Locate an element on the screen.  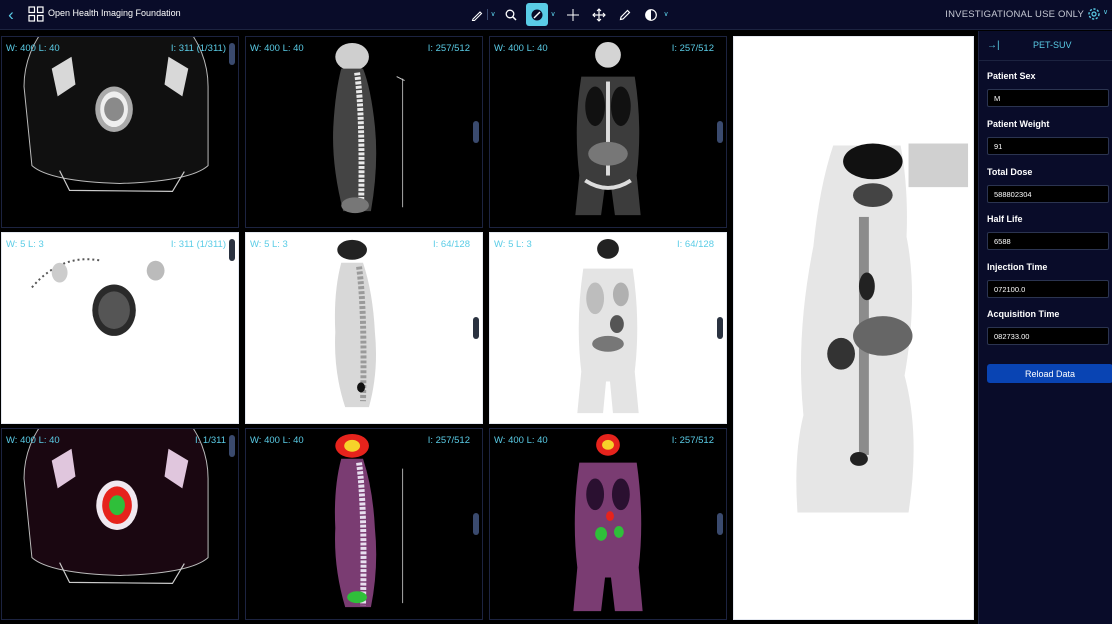
tool-annotate is located at coordinates (625, 14).